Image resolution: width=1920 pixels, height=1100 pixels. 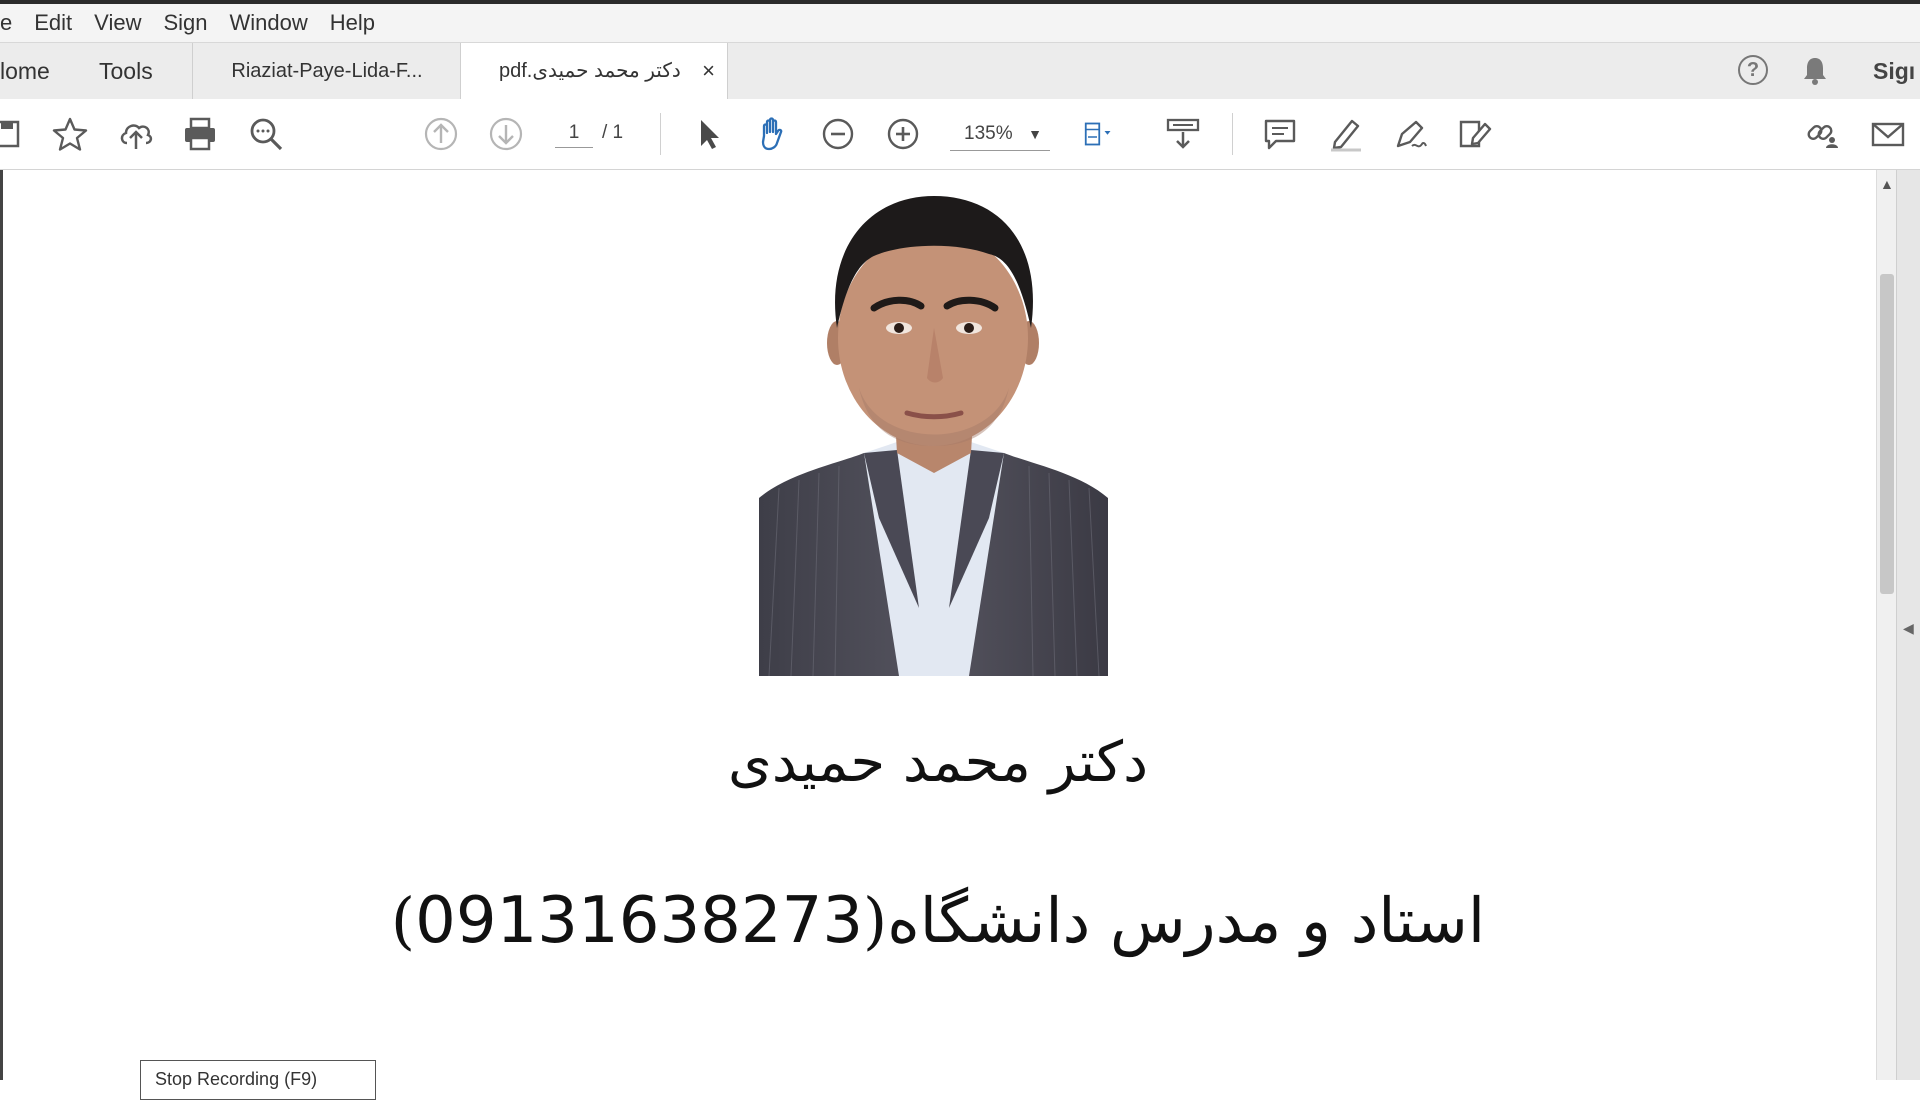 I want to click on cloud-upload-icon, so click(x=136, y=134).